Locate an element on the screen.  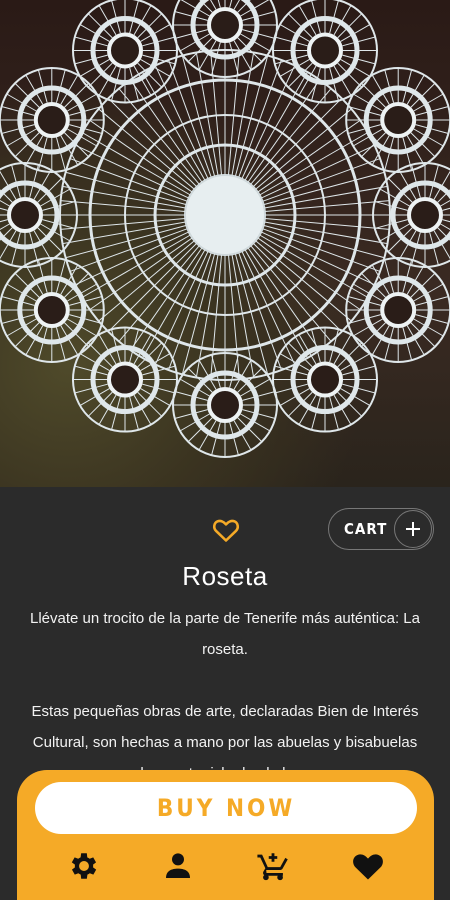
favorite-button is located at coordinates (226, 530).